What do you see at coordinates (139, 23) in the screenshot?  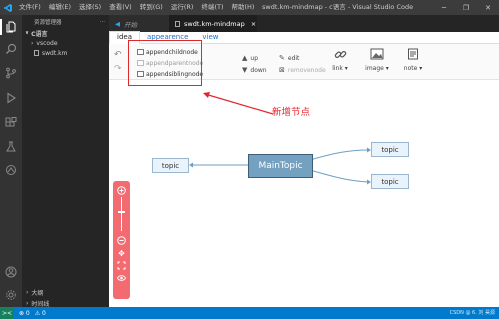 I see `tab-start: ◀ 开始` at bounding box center [139, 23].